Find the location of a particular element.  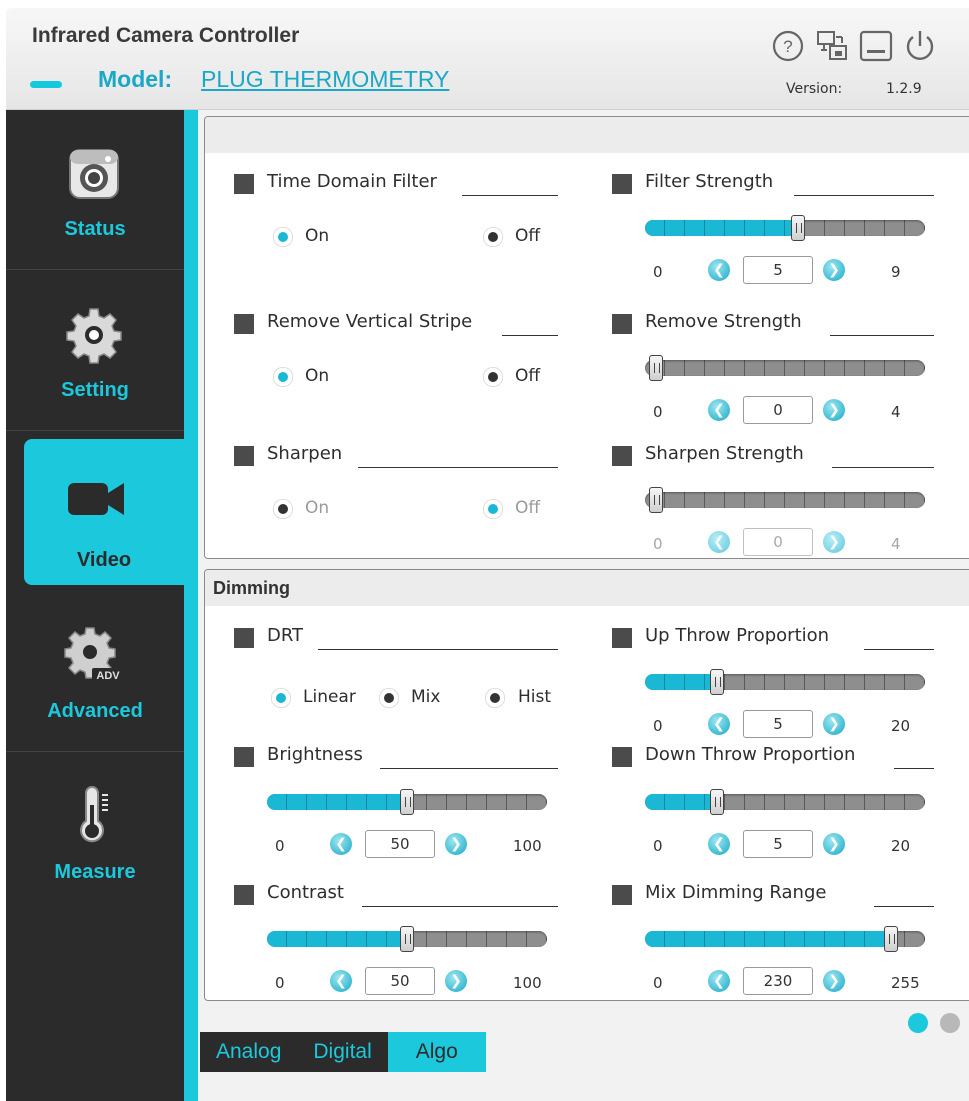

tab-algo: Algo is located at coordinates (436, 1052).